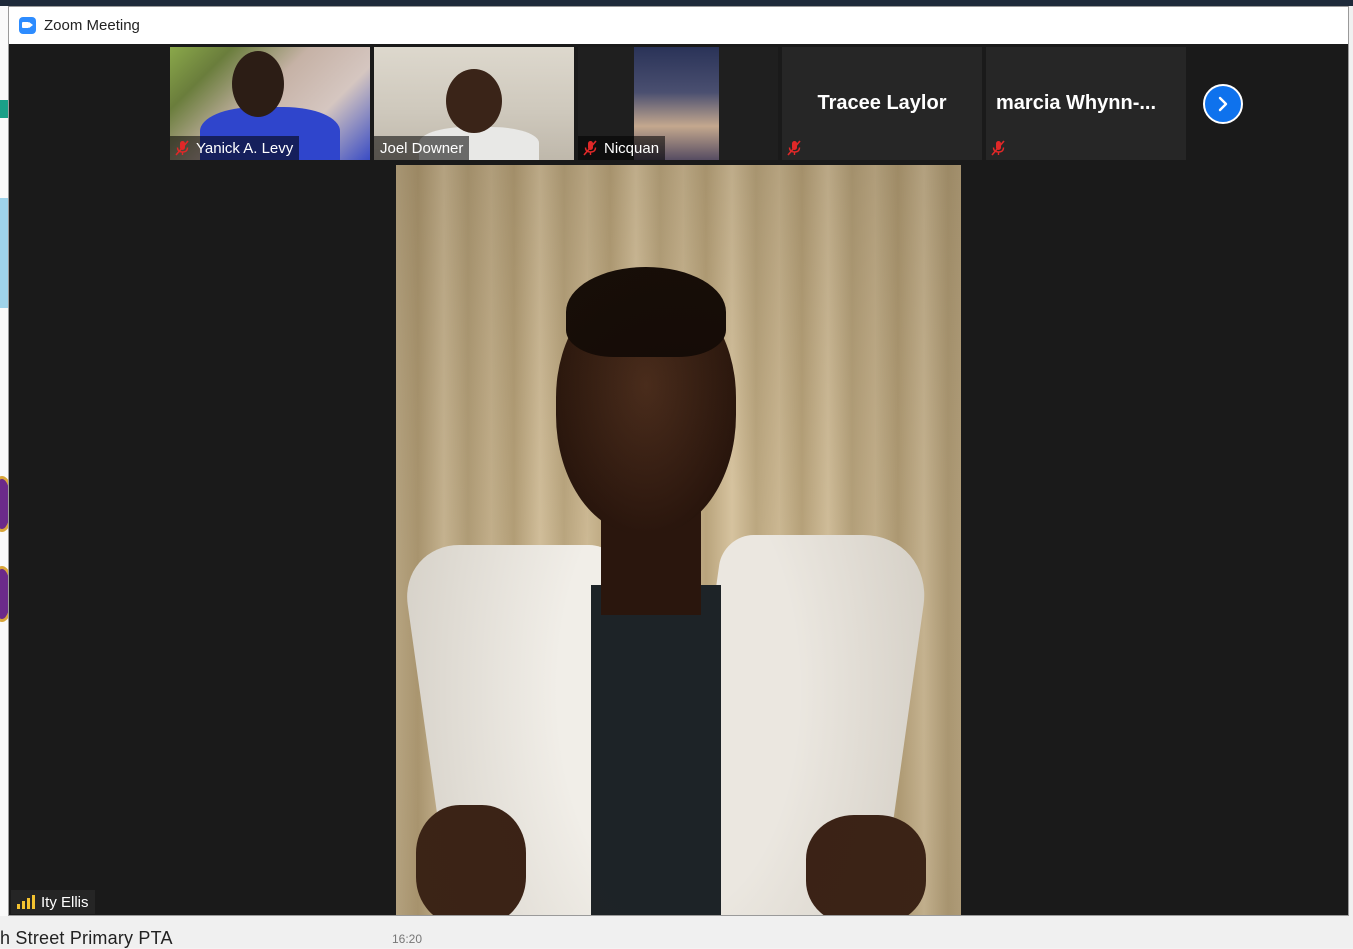  I want to click on chevron-right-icon, so click(1223, 104).